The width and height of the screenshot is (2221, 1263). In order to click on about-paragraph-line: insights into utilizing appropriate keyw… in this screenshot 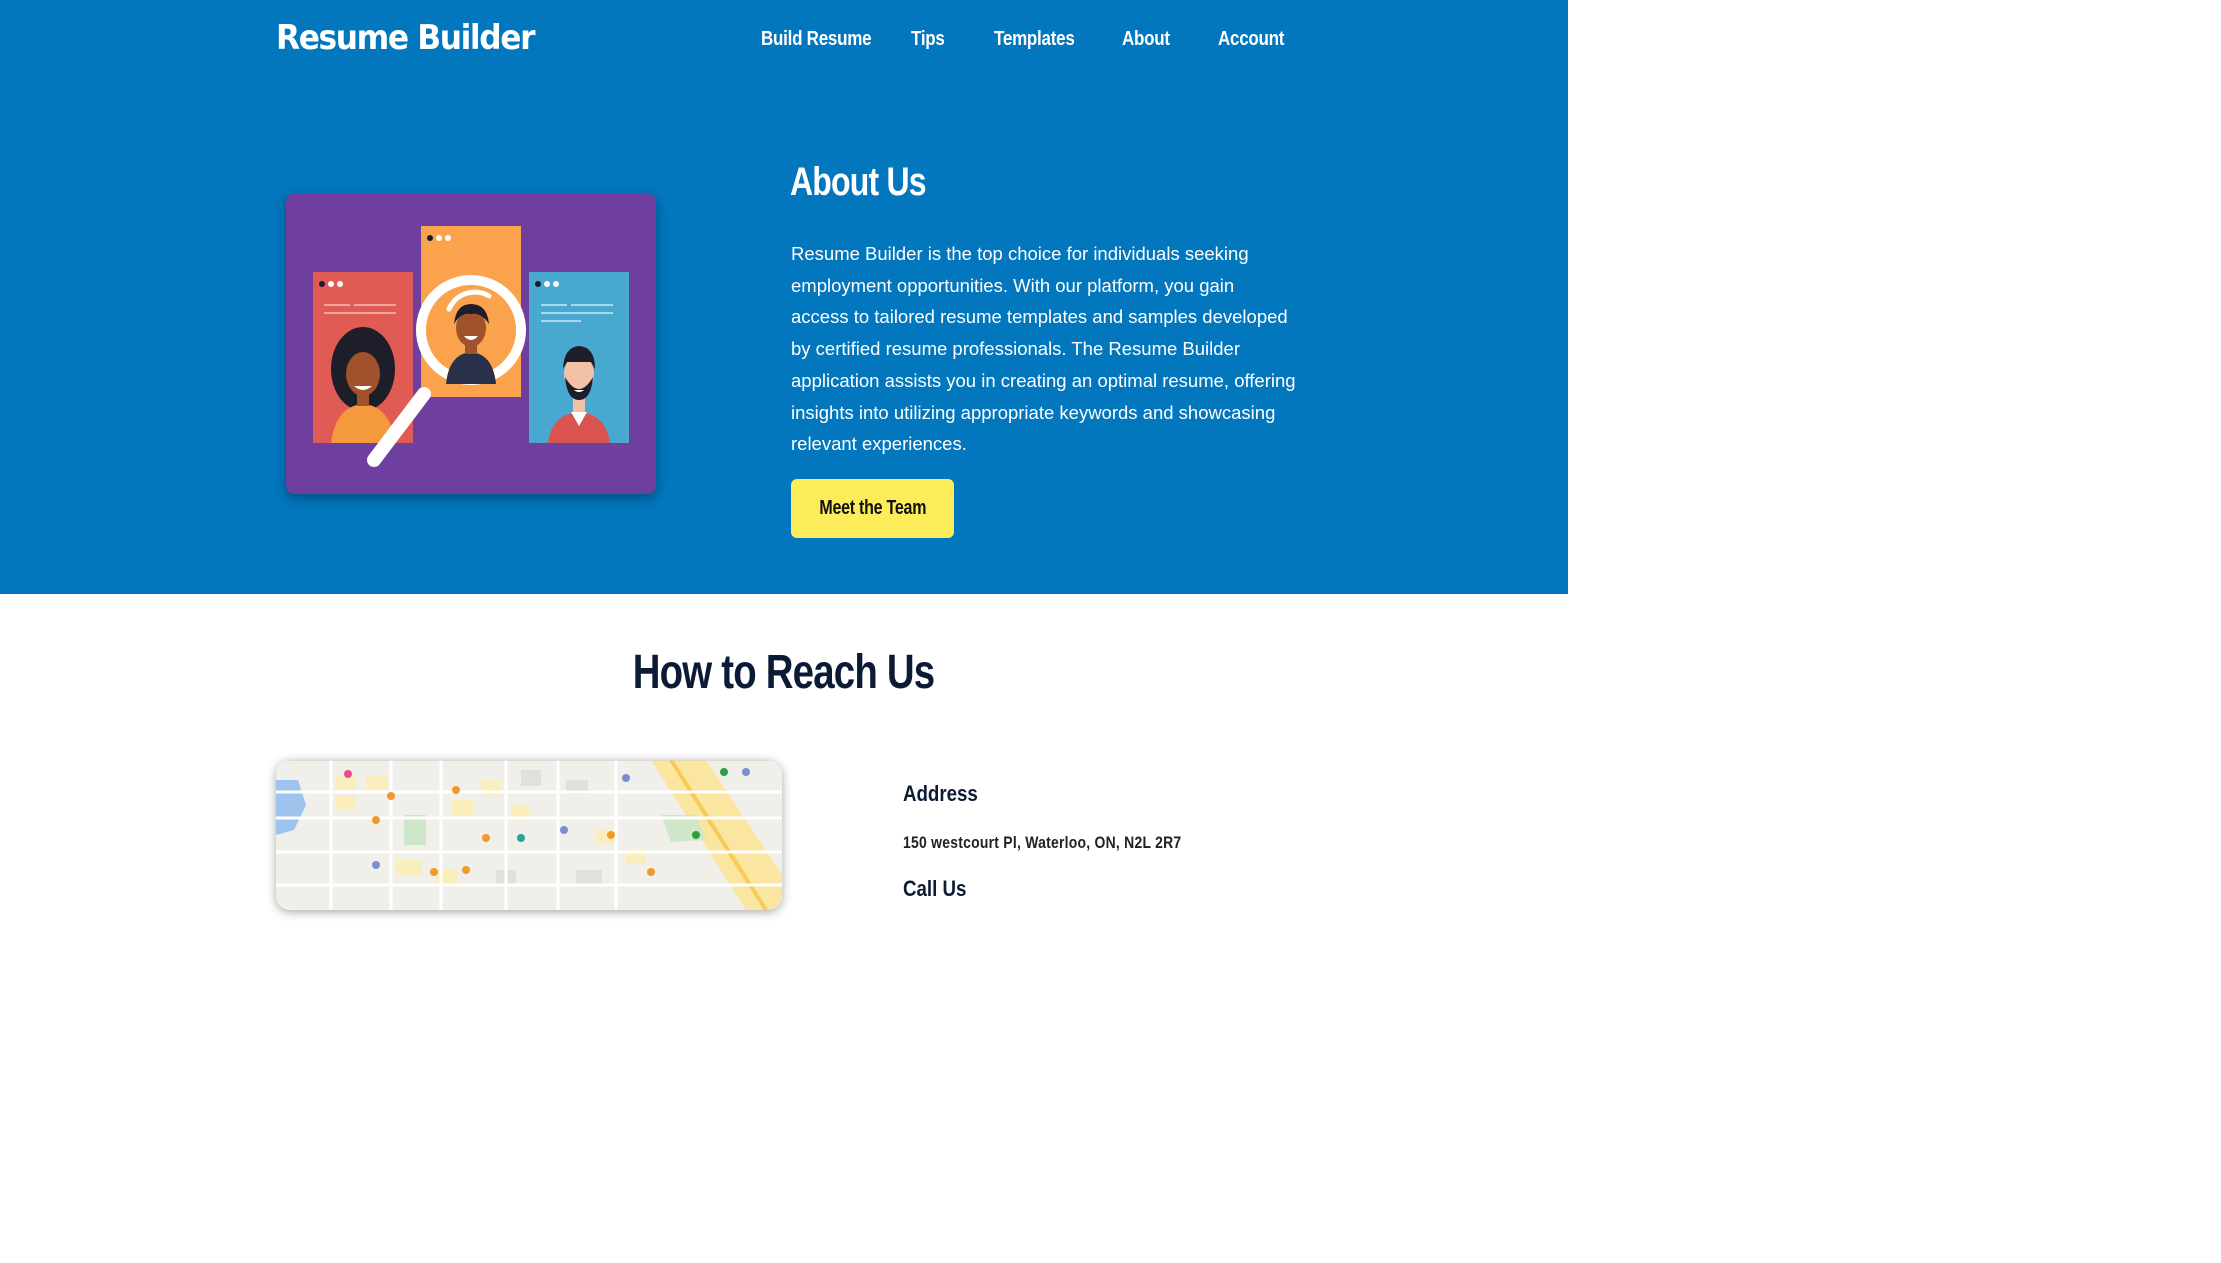, I will do `click(1033, 412)`.